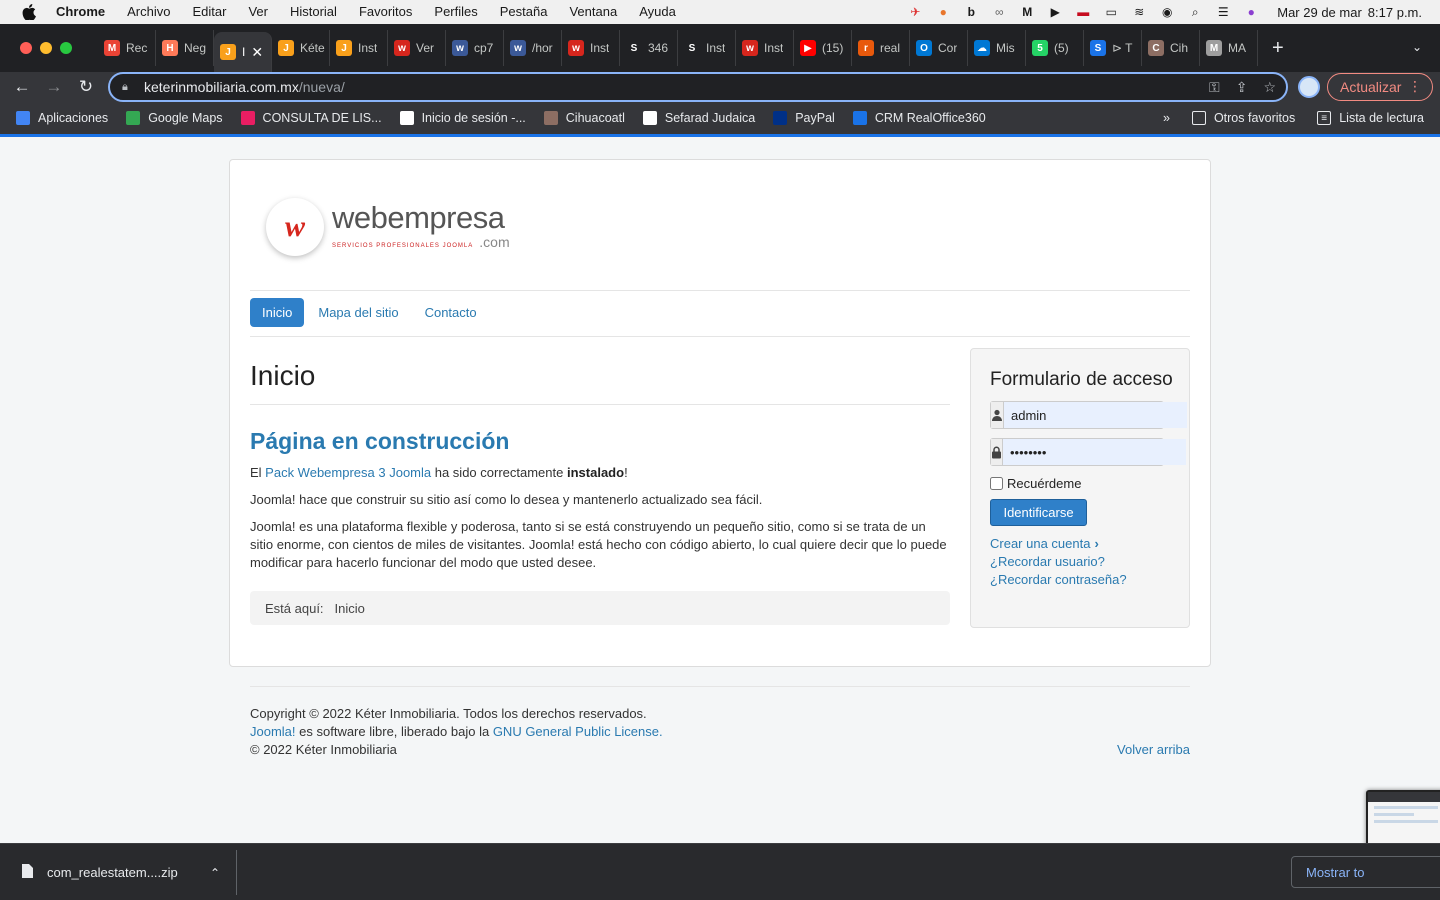 The width and height of the screenshot is (1440, 900). What do you see at coordinates (997, 48) in the screenshot?
I see `browser-tab: ☁ Mis` at bounding box center [997, 48].